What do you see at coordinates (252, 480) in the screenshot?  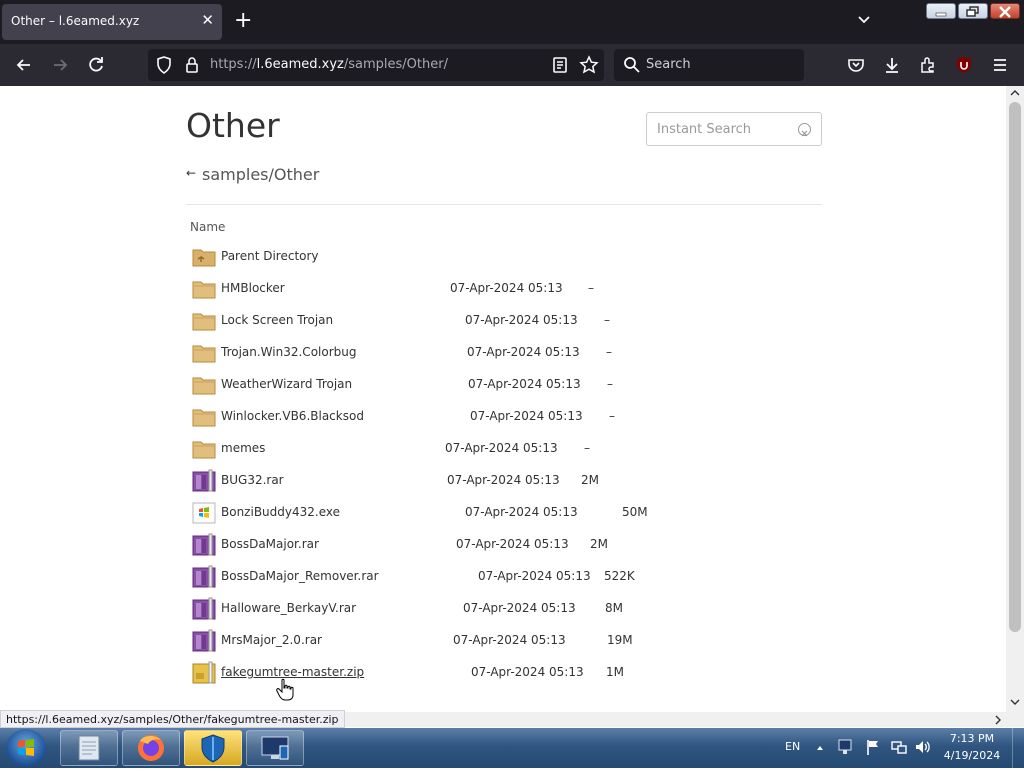 I see `file-name-link: BUG32.rar` at bounding box center [252, 480].